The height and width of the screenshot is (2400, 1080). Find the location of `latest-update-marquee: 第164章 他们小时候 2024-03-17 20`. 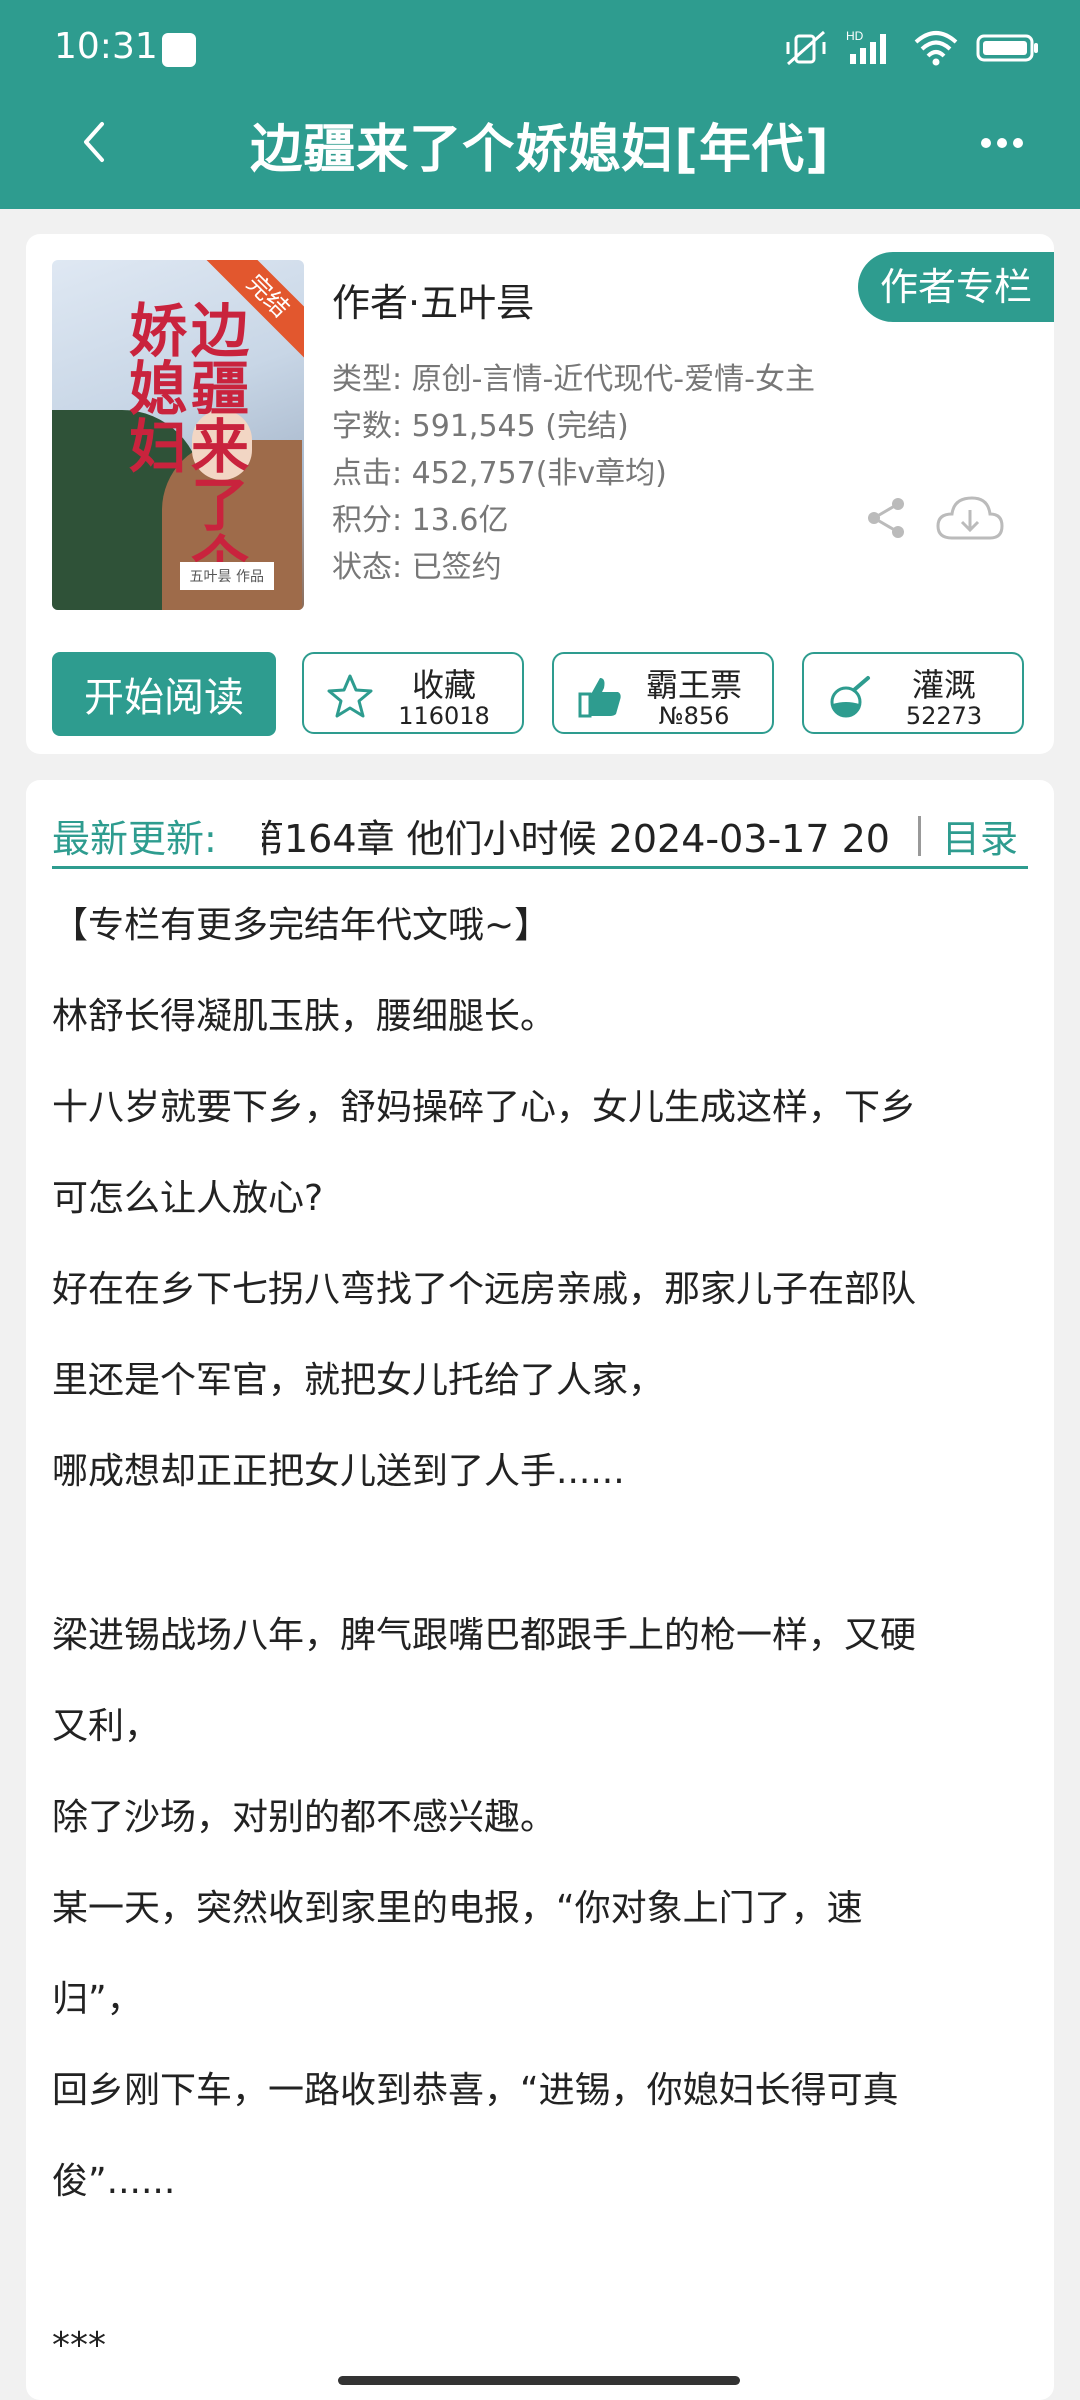

latest-update-marquee: 第164章 他们小时候 2024-03-17 20 is located at coordinates (586, 835).